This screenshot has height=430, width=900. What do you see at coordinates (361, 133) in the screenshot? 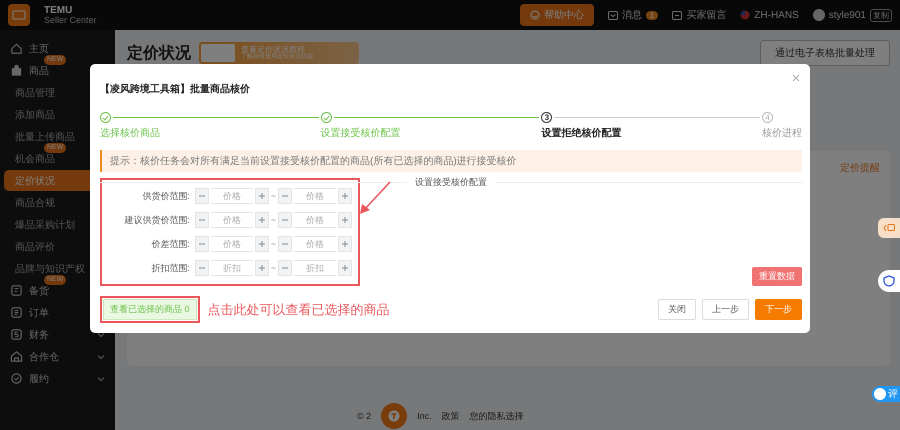
I see `step-label: 设置接受核价配置` at bounding box center [361, 133].